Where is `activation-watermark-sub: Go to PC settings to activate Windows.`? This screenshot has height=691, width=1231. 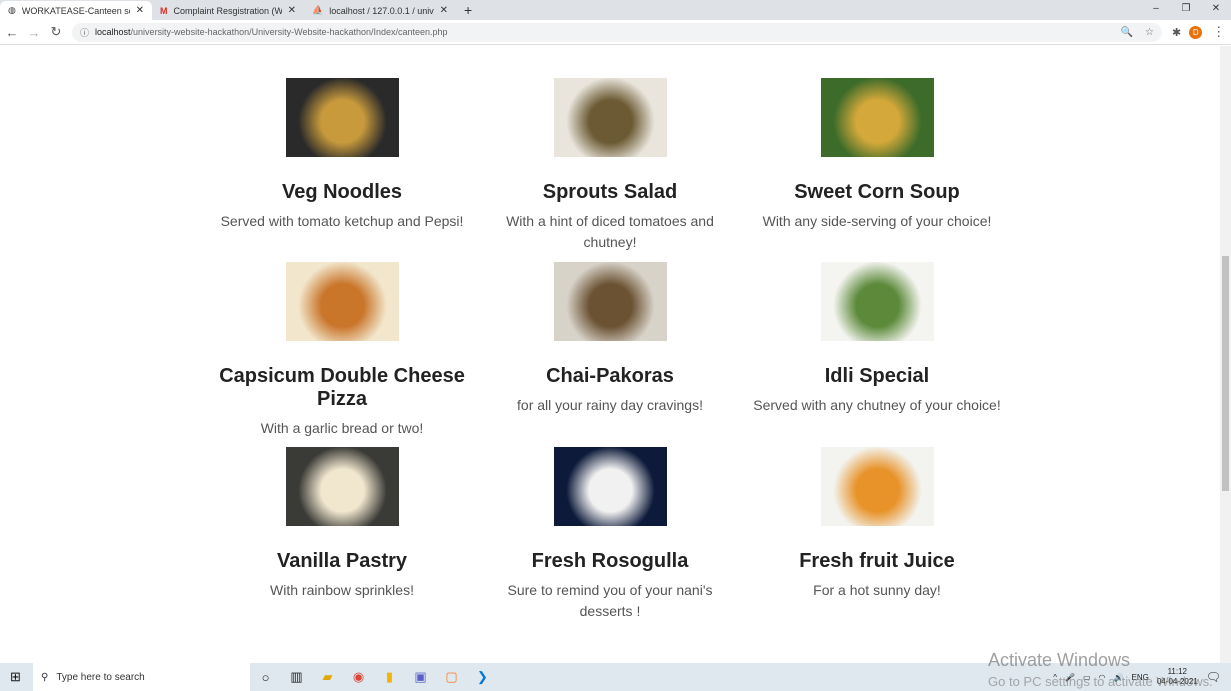 activation-watermark-sub: Go to PC settings to activate Windows. is located at coordinates (1100, 681).